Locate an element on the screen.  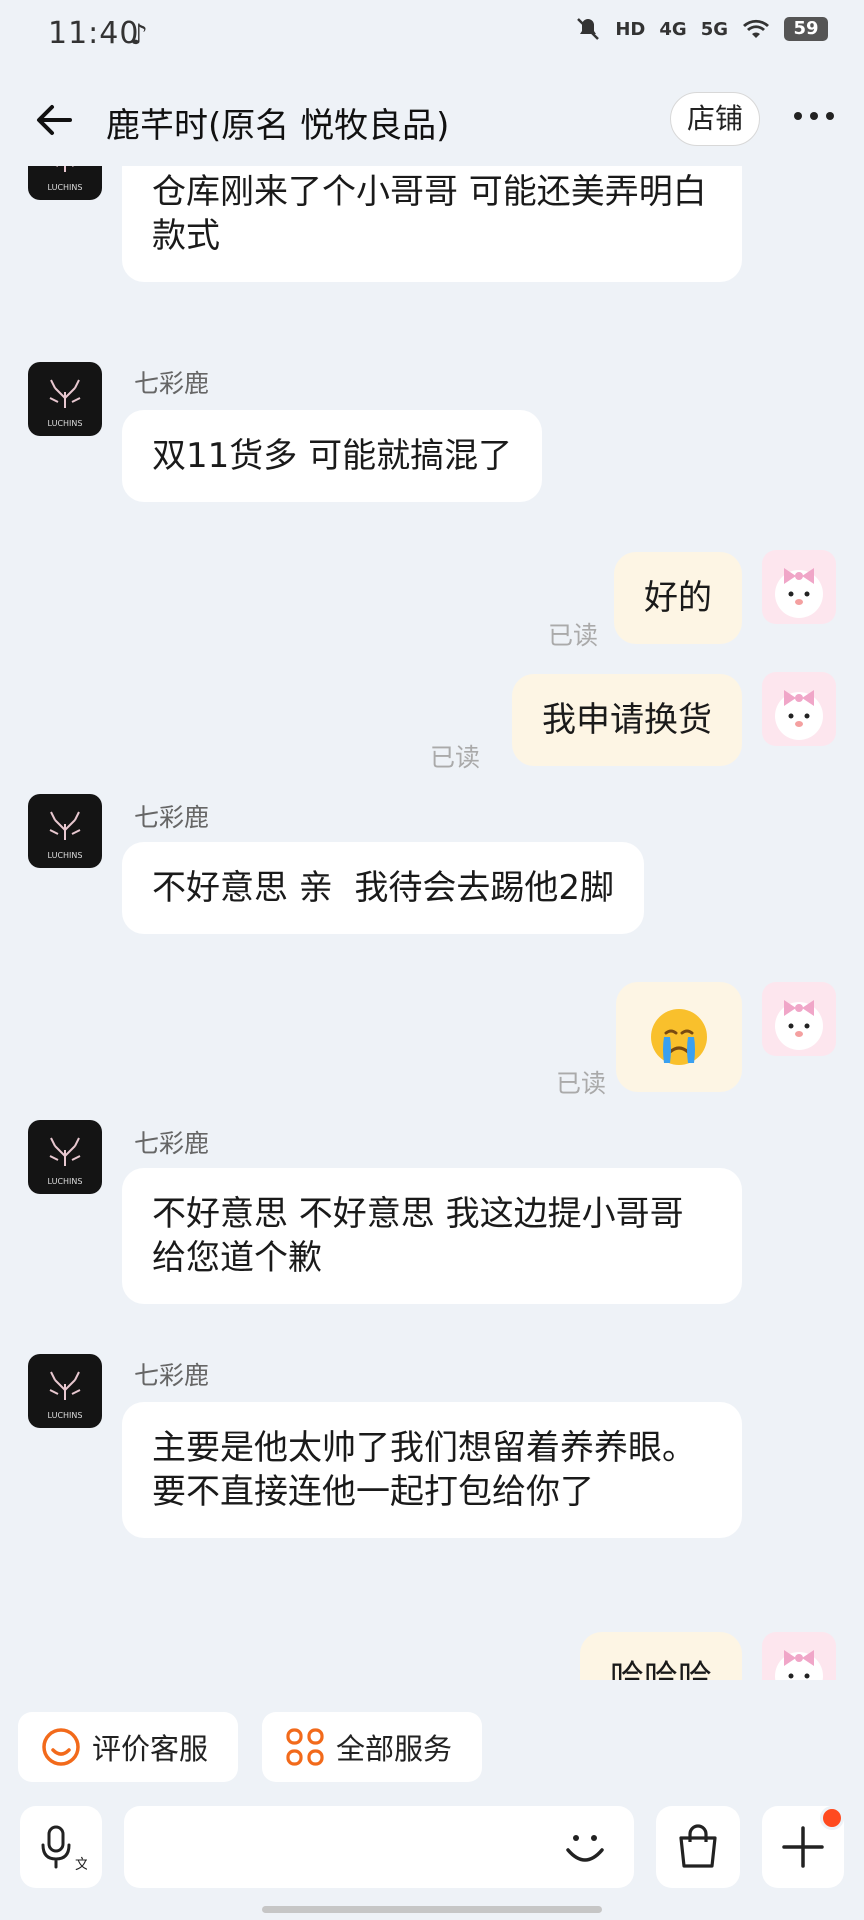
message-bubble-incoming: 主要是他太帅了我们想留着养养眼。要不直接连他一起打包给你了 is located at coordinates (432, 1470).